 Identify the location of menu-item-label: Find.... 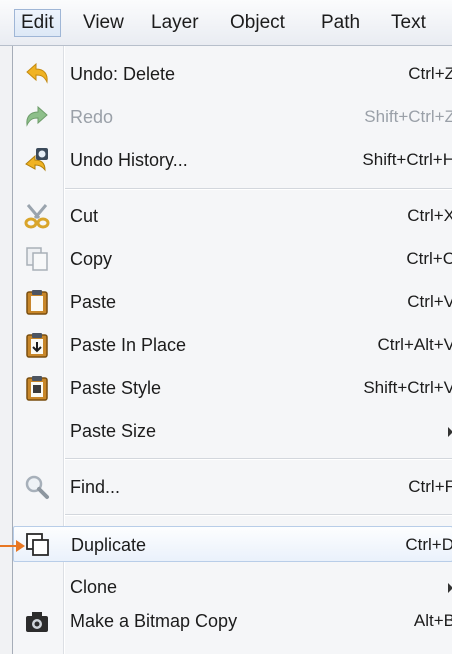
(95, 487).